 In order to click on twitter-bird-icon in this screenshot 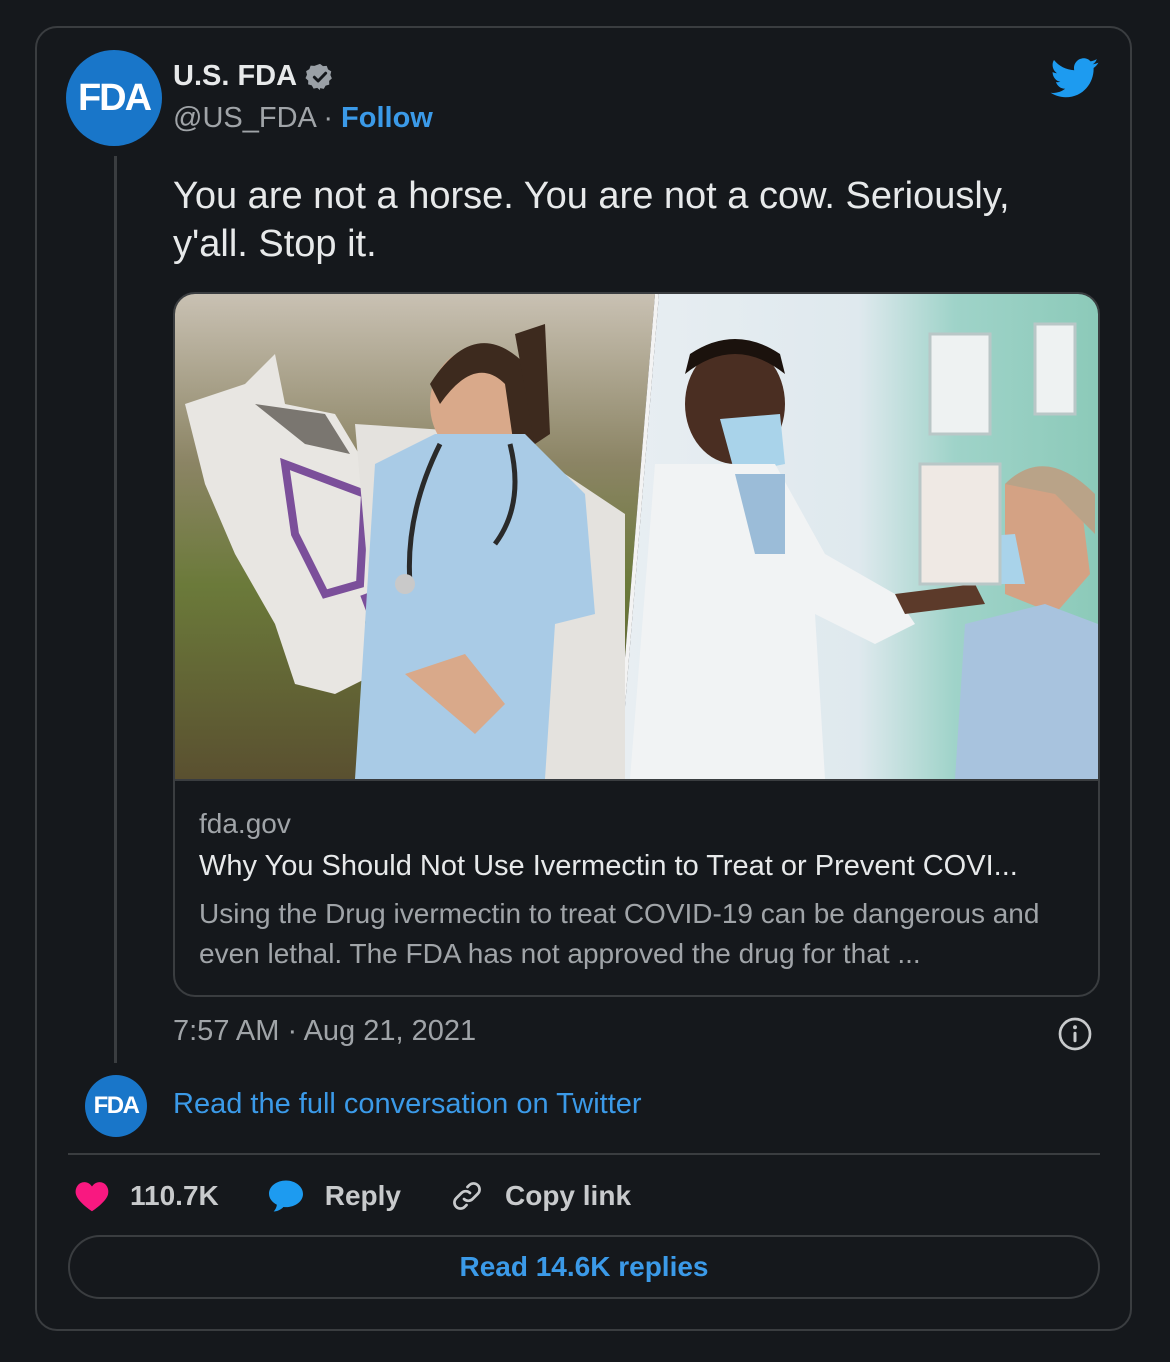, I will do `click(1075, 78)`.